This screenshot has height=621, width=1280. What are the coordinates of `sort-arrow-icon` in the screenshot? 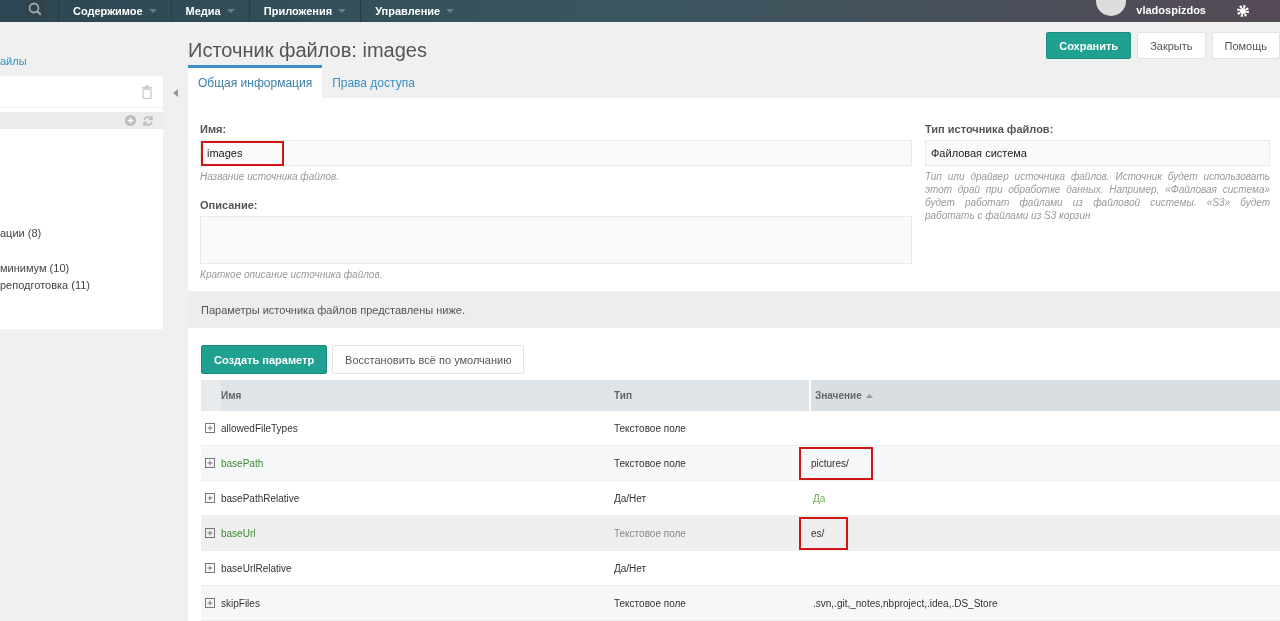 It's located at (869, 395).